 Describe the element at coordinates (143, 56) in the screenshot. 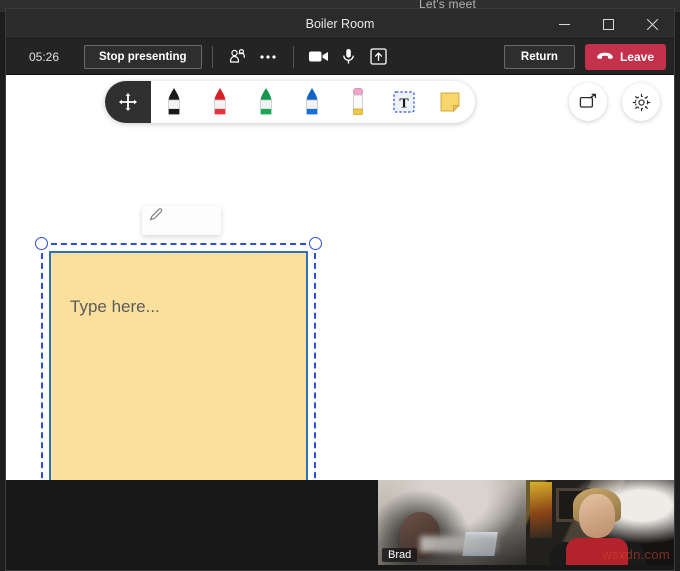

I see `stop-presenting-button: Stop presenting` at that location.